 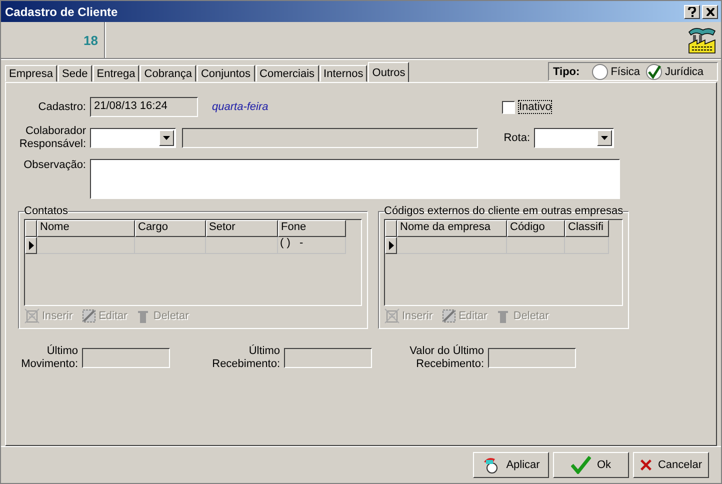 I want to click on weekday-text: quarta-feira, so click(x=241, y=107).